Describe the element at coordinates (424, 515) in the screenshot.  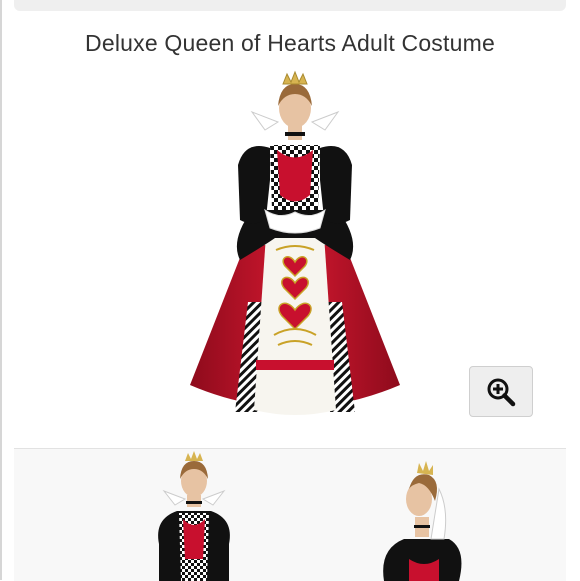
I see `thumbnail-side-view` at that location.